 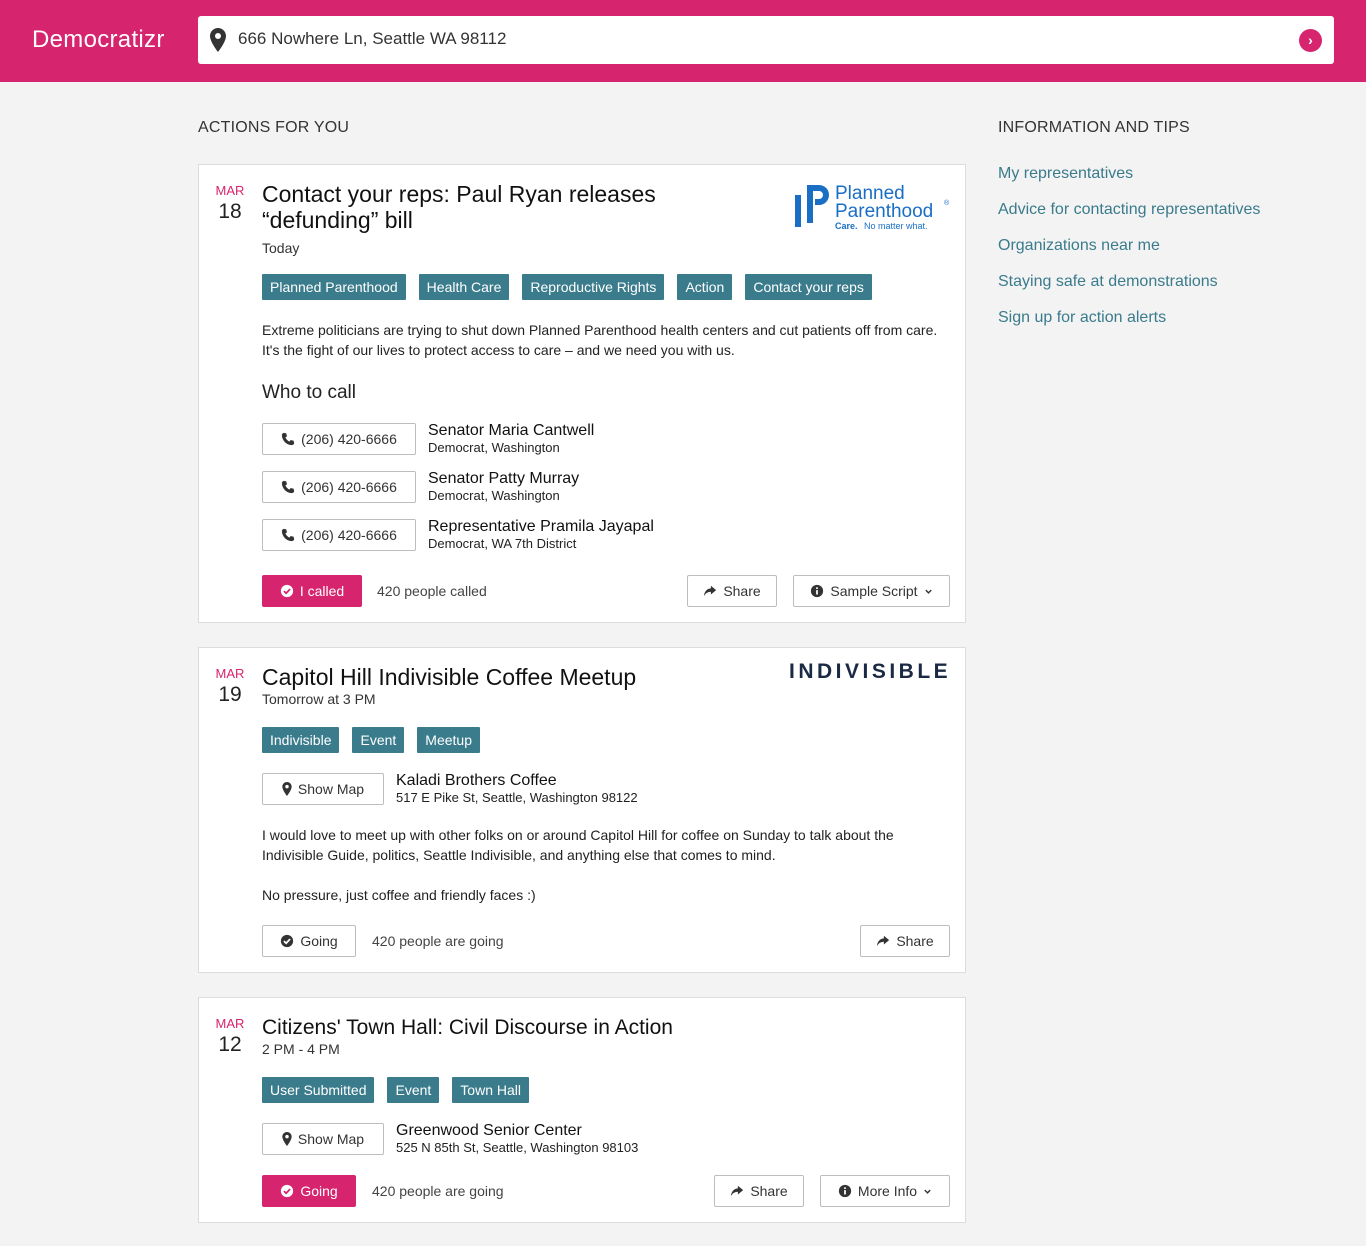 I want to click on date-badge: MAR 19, so click(x=230, y=686).